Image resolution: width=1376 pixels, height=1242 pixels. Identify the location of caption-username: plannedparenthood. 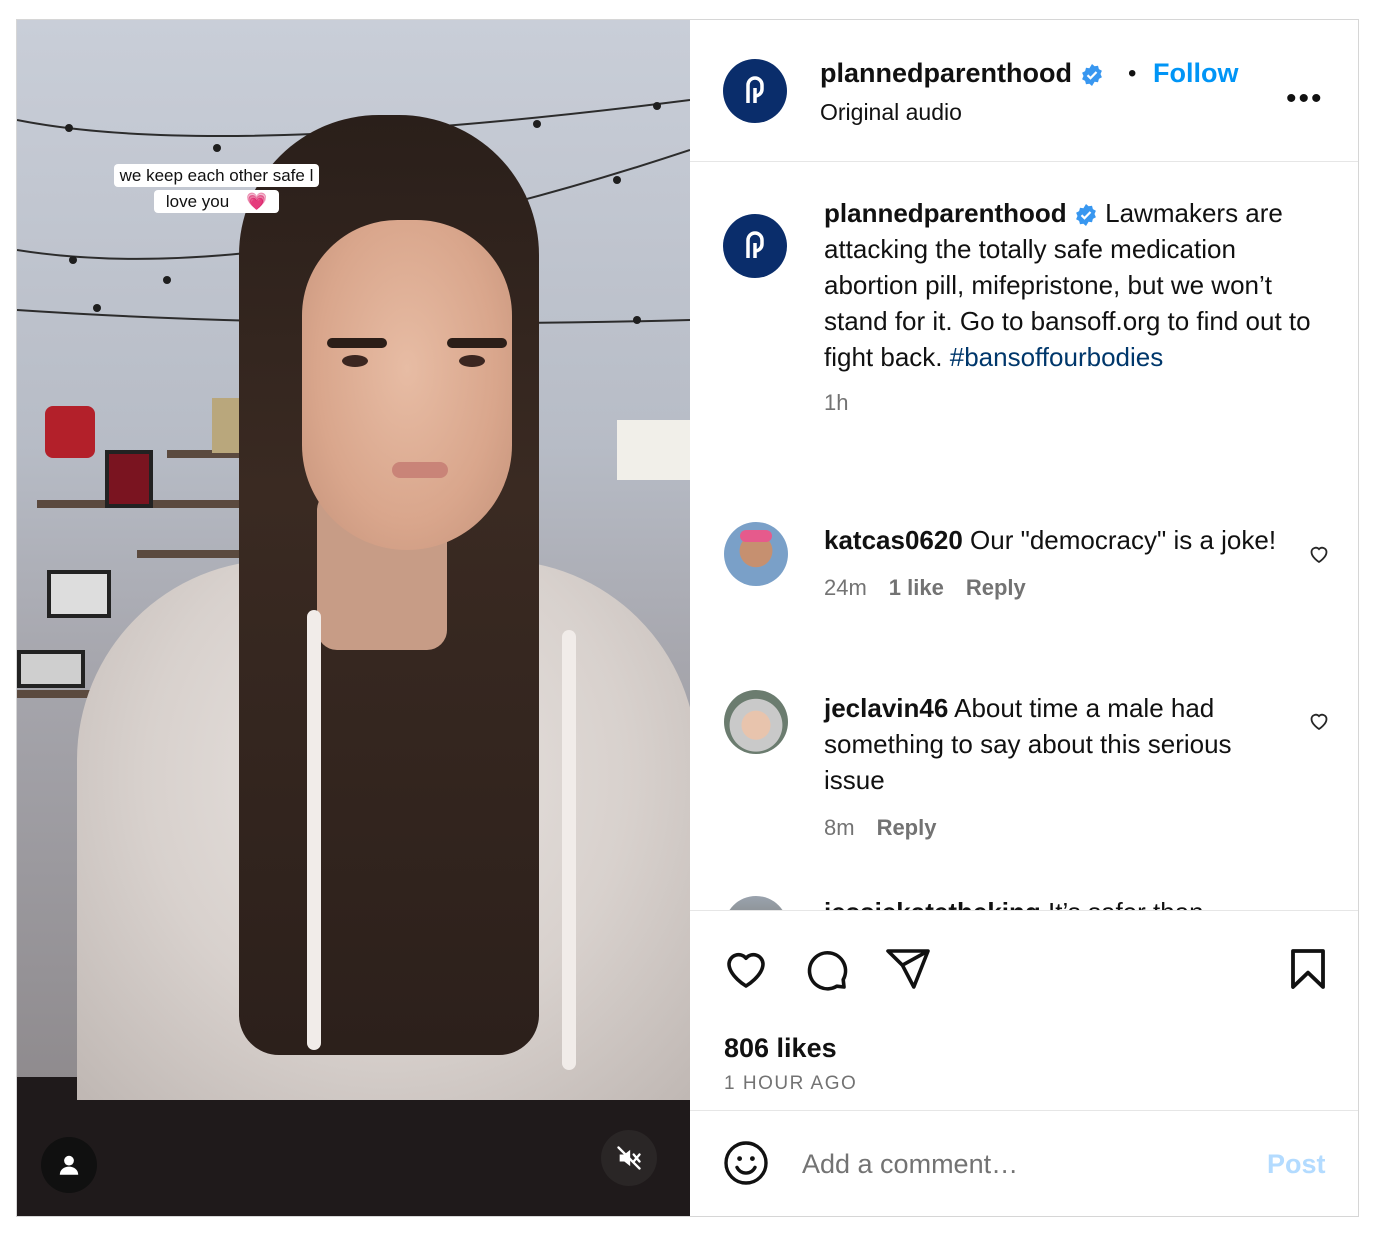
(945, 213).